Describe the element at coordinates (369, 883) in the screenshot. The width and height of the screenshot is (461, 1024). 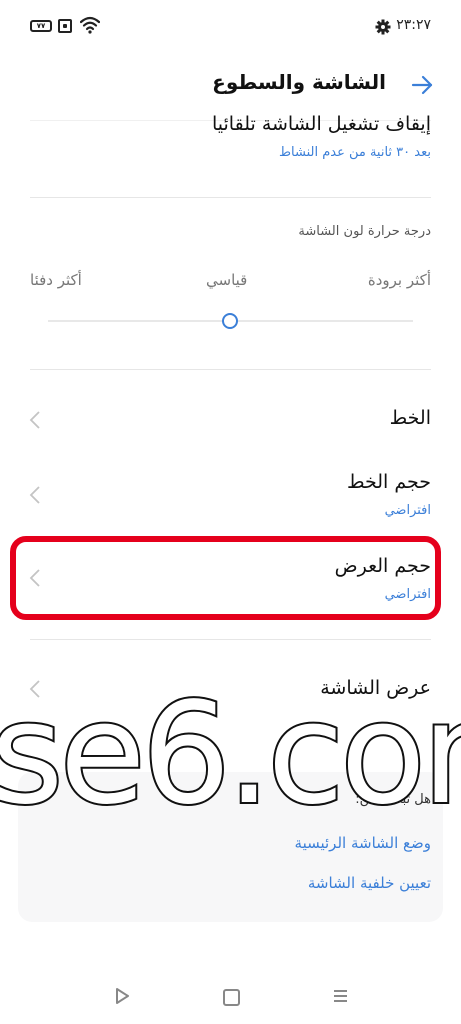
I see `set-wallpaper-link: تعيين خلفية الشاشة` at that location.